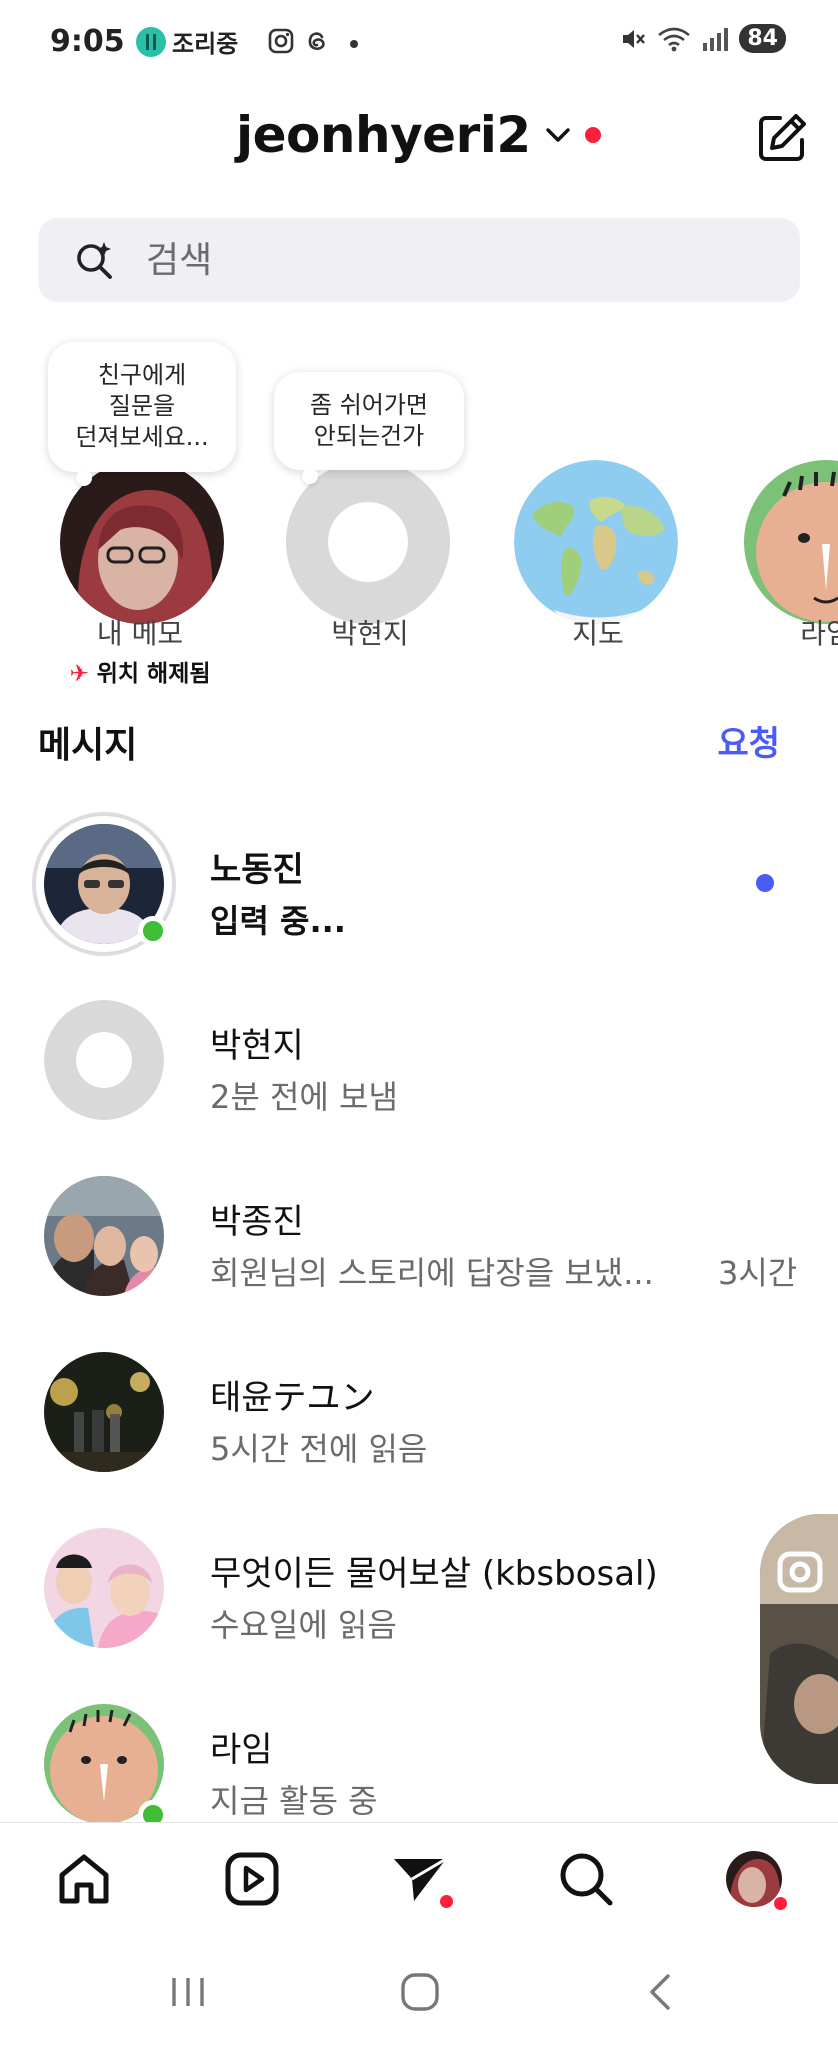  Describe the element at coordinates (383, 135) in the screenshot. I see `account-name: jeonhyeri2` at that location.